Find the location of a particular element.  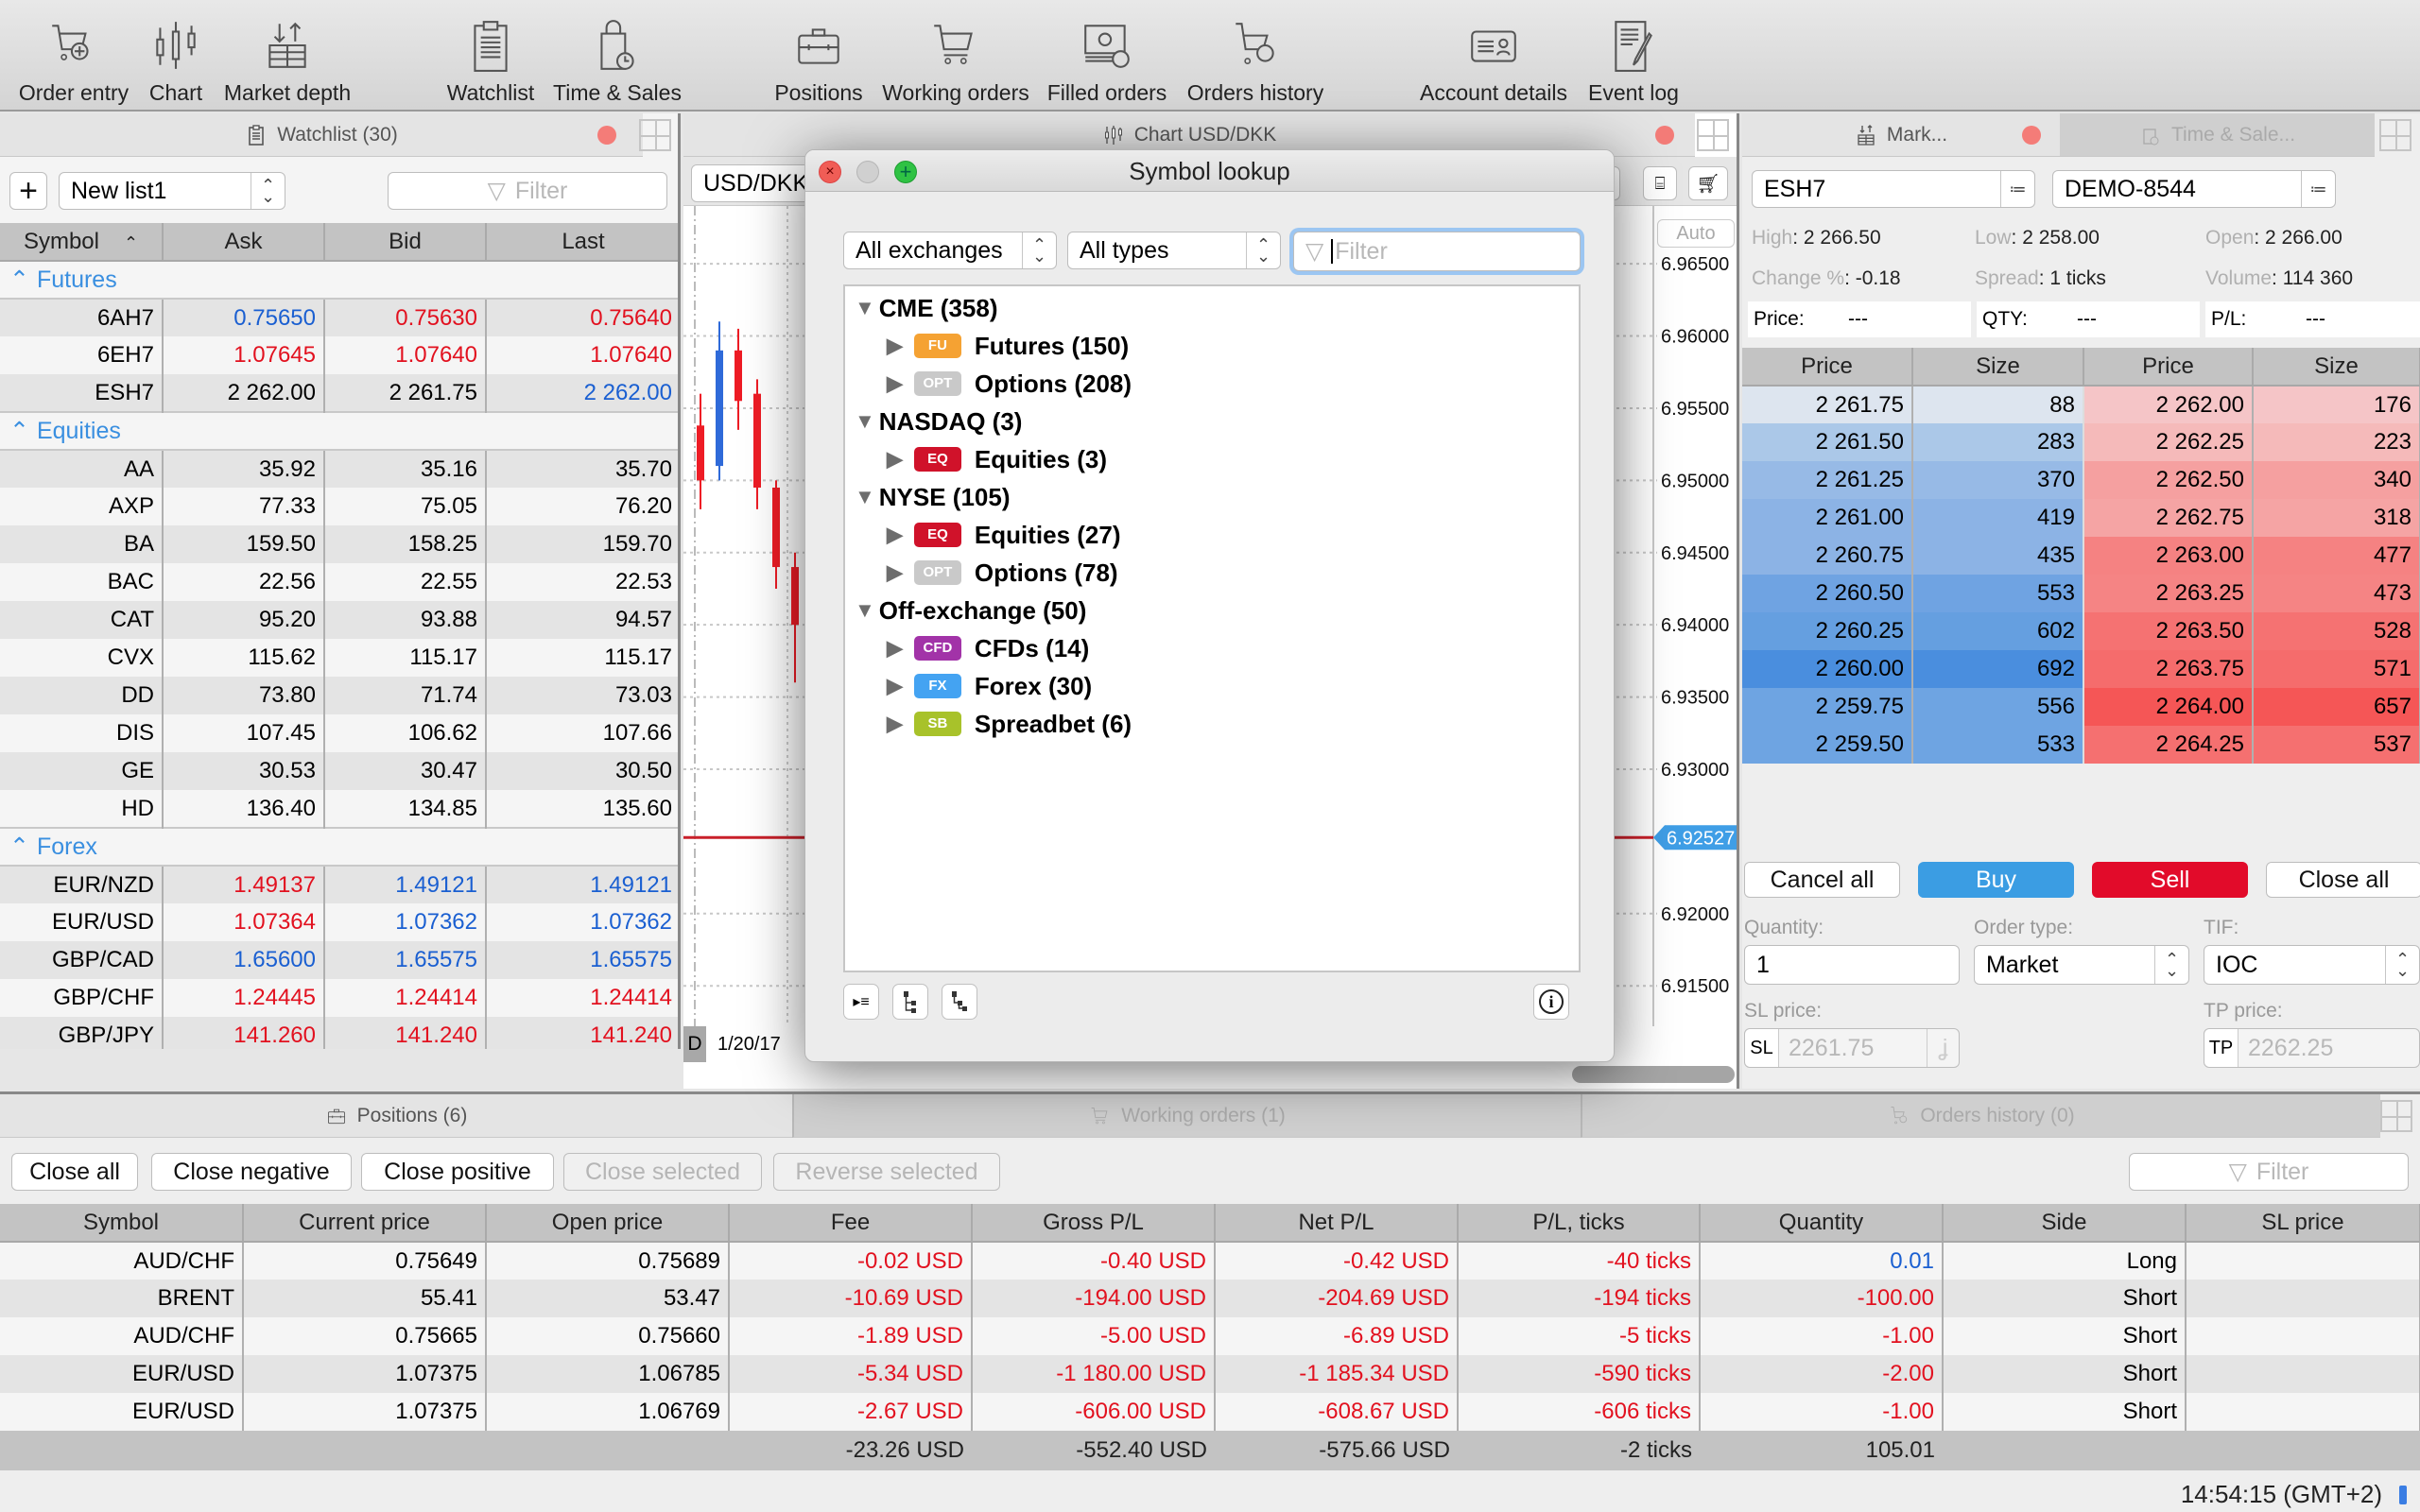

close-all-button: Close all is located at coordinates (74, 1172).